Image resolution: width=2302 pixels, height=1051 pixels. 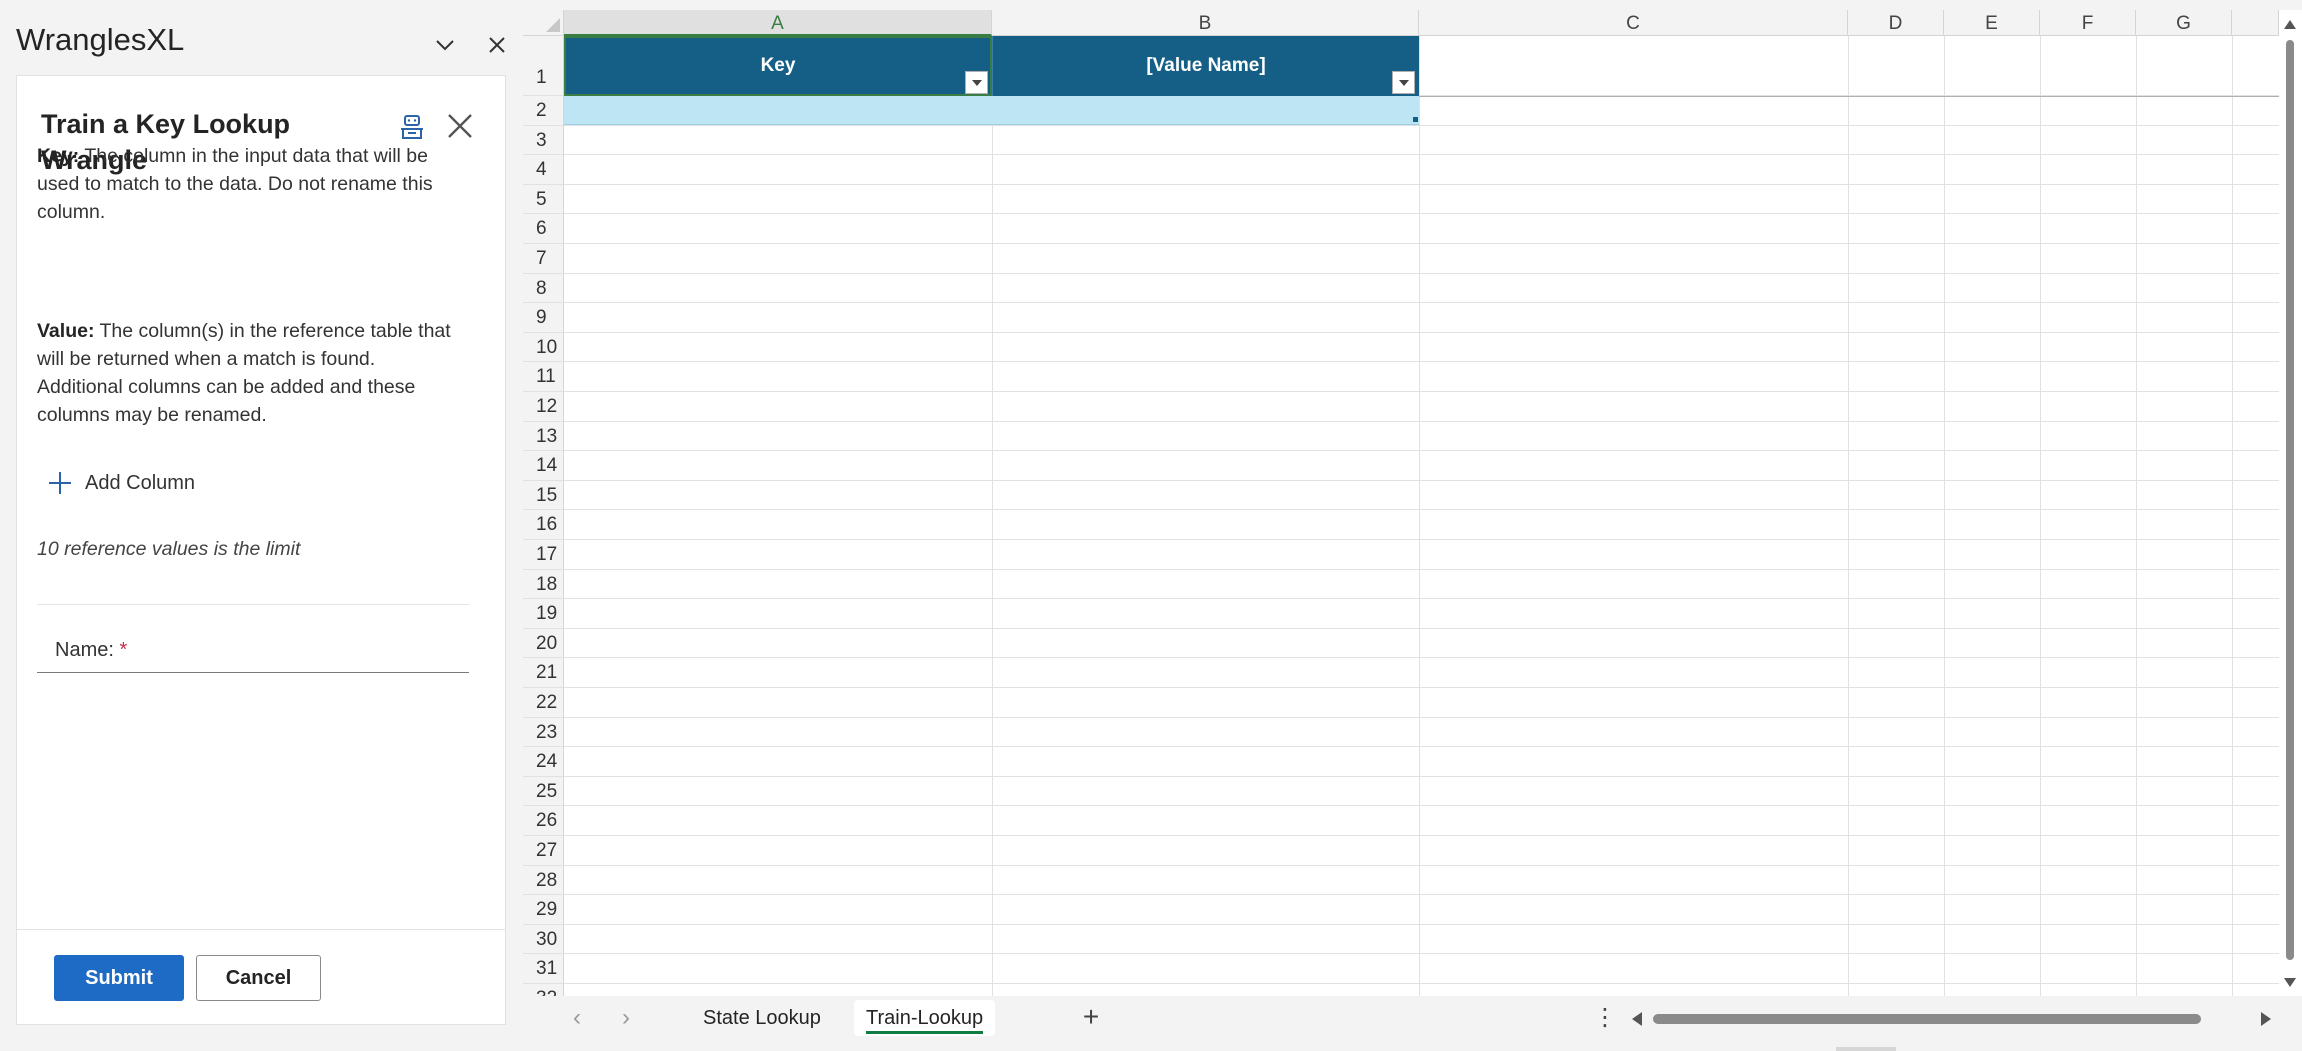 I want to click on vertical-scroll-thumb, so click(x=2290, y=500).